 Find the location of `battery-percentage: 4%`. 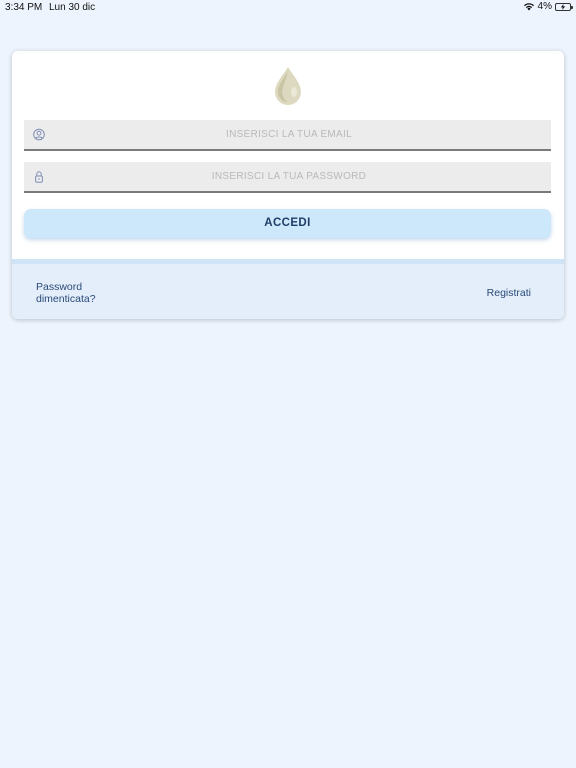

battery-percentage: 4% is located at coordinates (544, 6).